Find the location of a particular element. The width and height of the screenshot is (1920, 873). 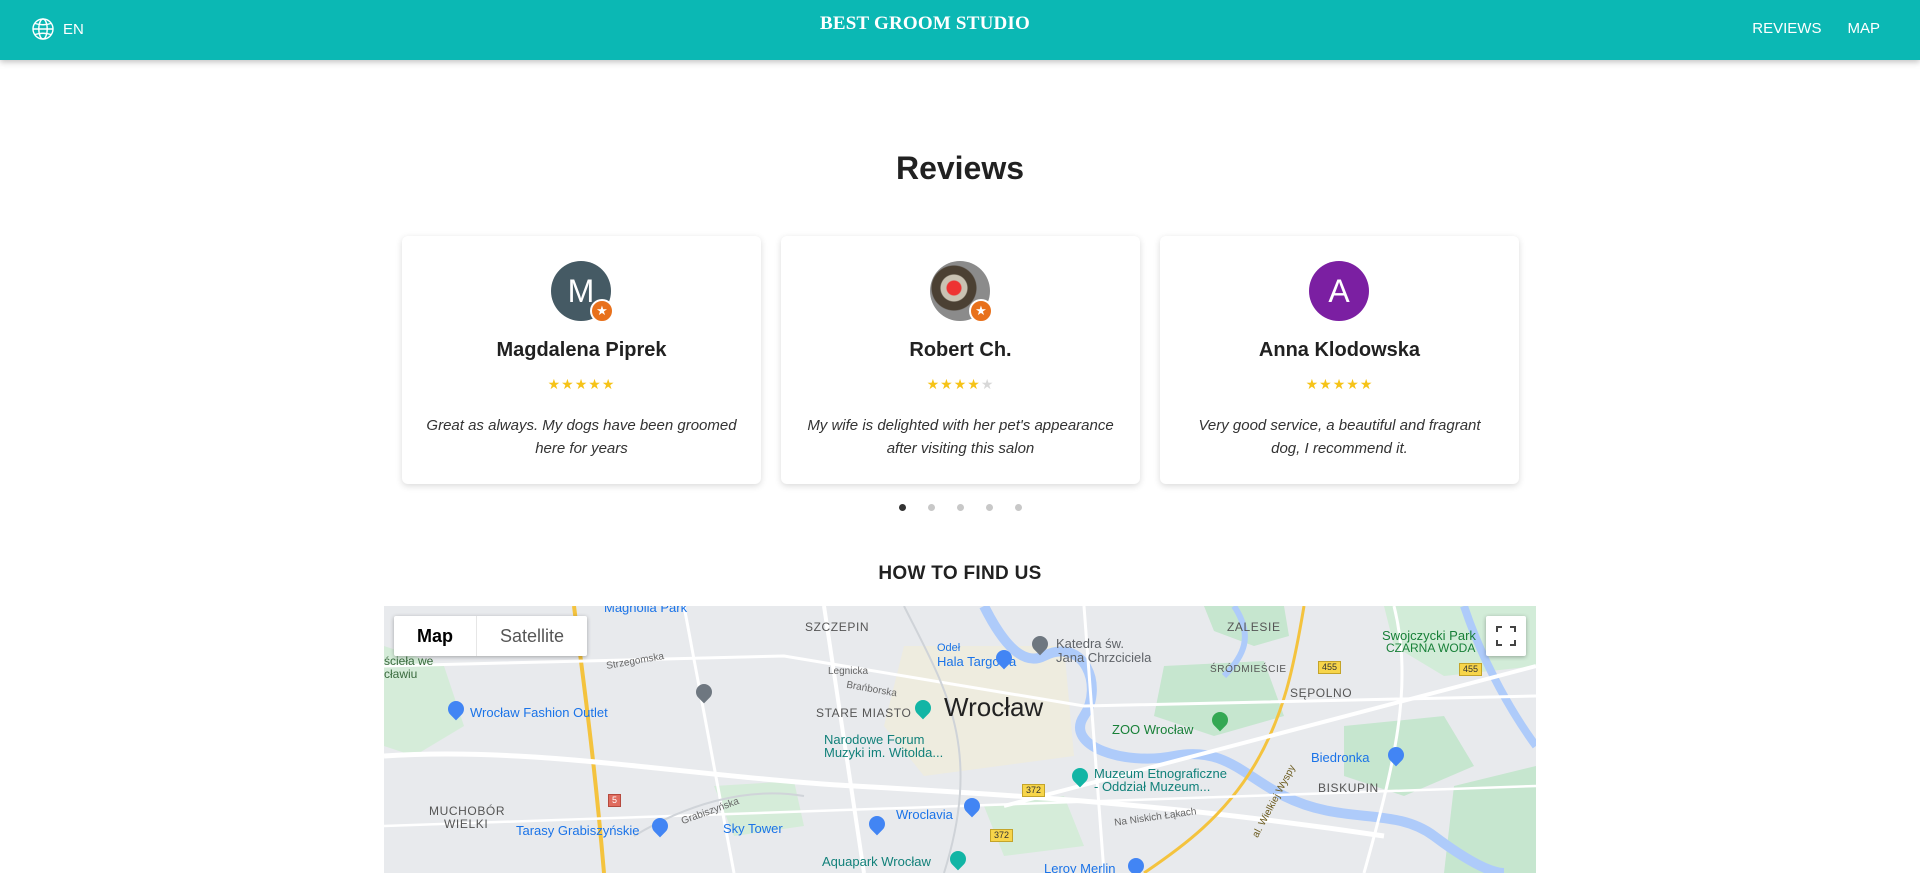

street-label: Legnicka is located at coordinates (848, 671).